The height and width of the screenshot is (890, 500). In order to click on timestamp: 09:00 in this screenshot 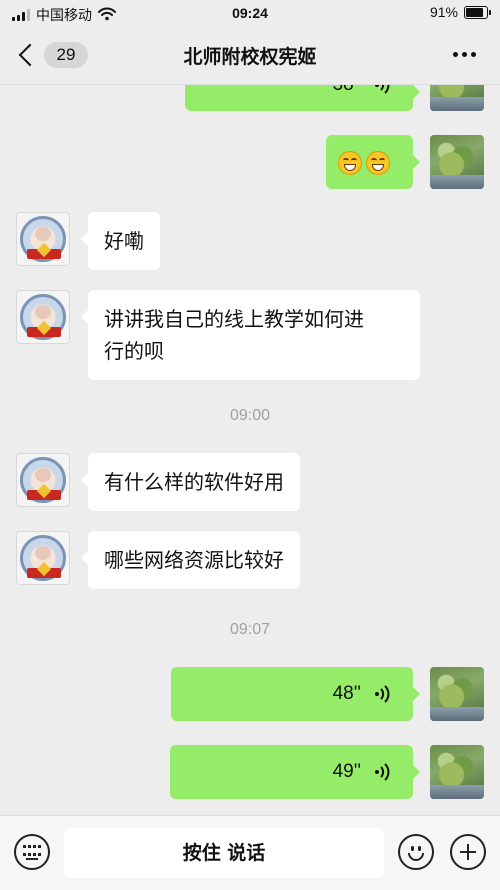, I will do `click(250, 415)`.